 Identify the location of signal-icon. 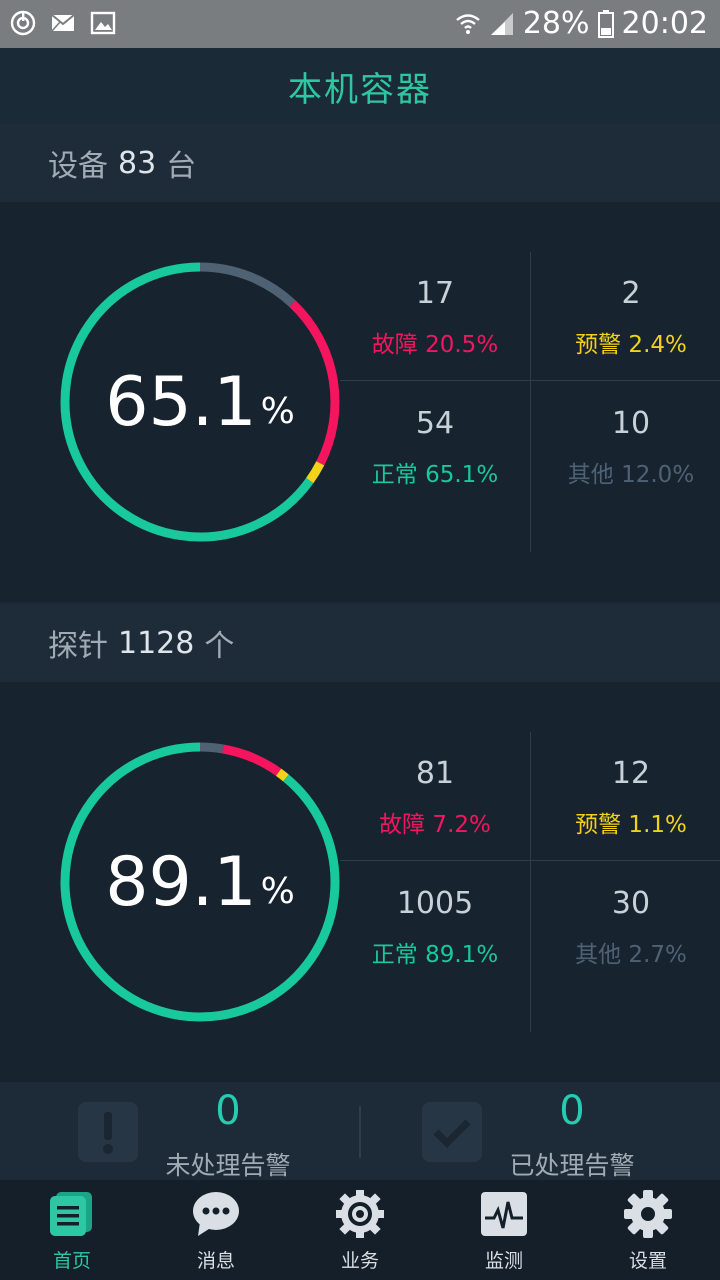
(501, 23).